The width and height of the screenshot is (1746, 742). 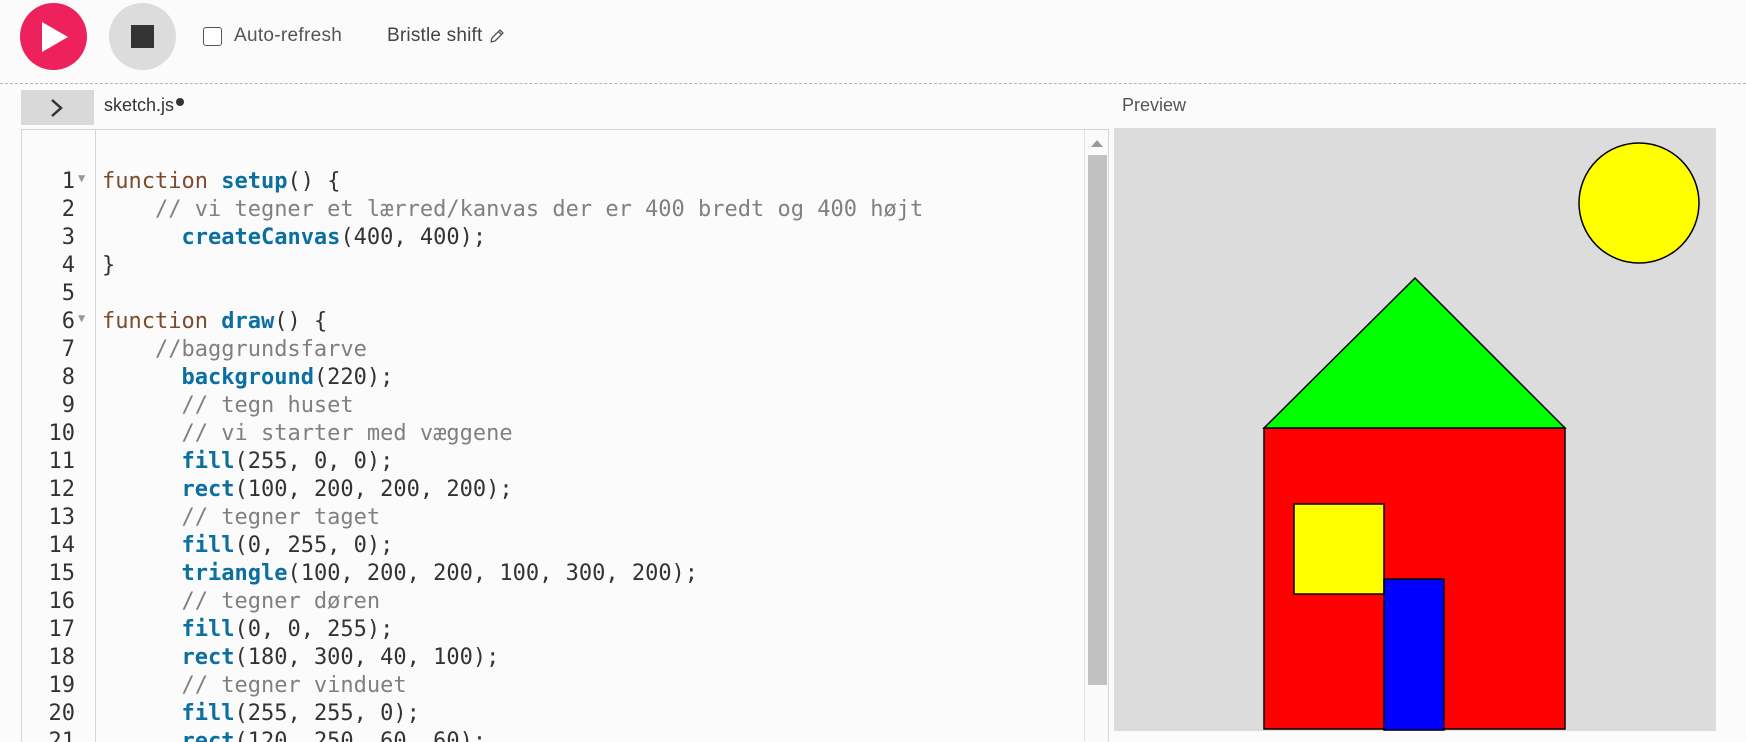 What do you see at coordinates (62, 657) in the screenshot?
I see `line-number: 18` at bounding box center [62, 657].